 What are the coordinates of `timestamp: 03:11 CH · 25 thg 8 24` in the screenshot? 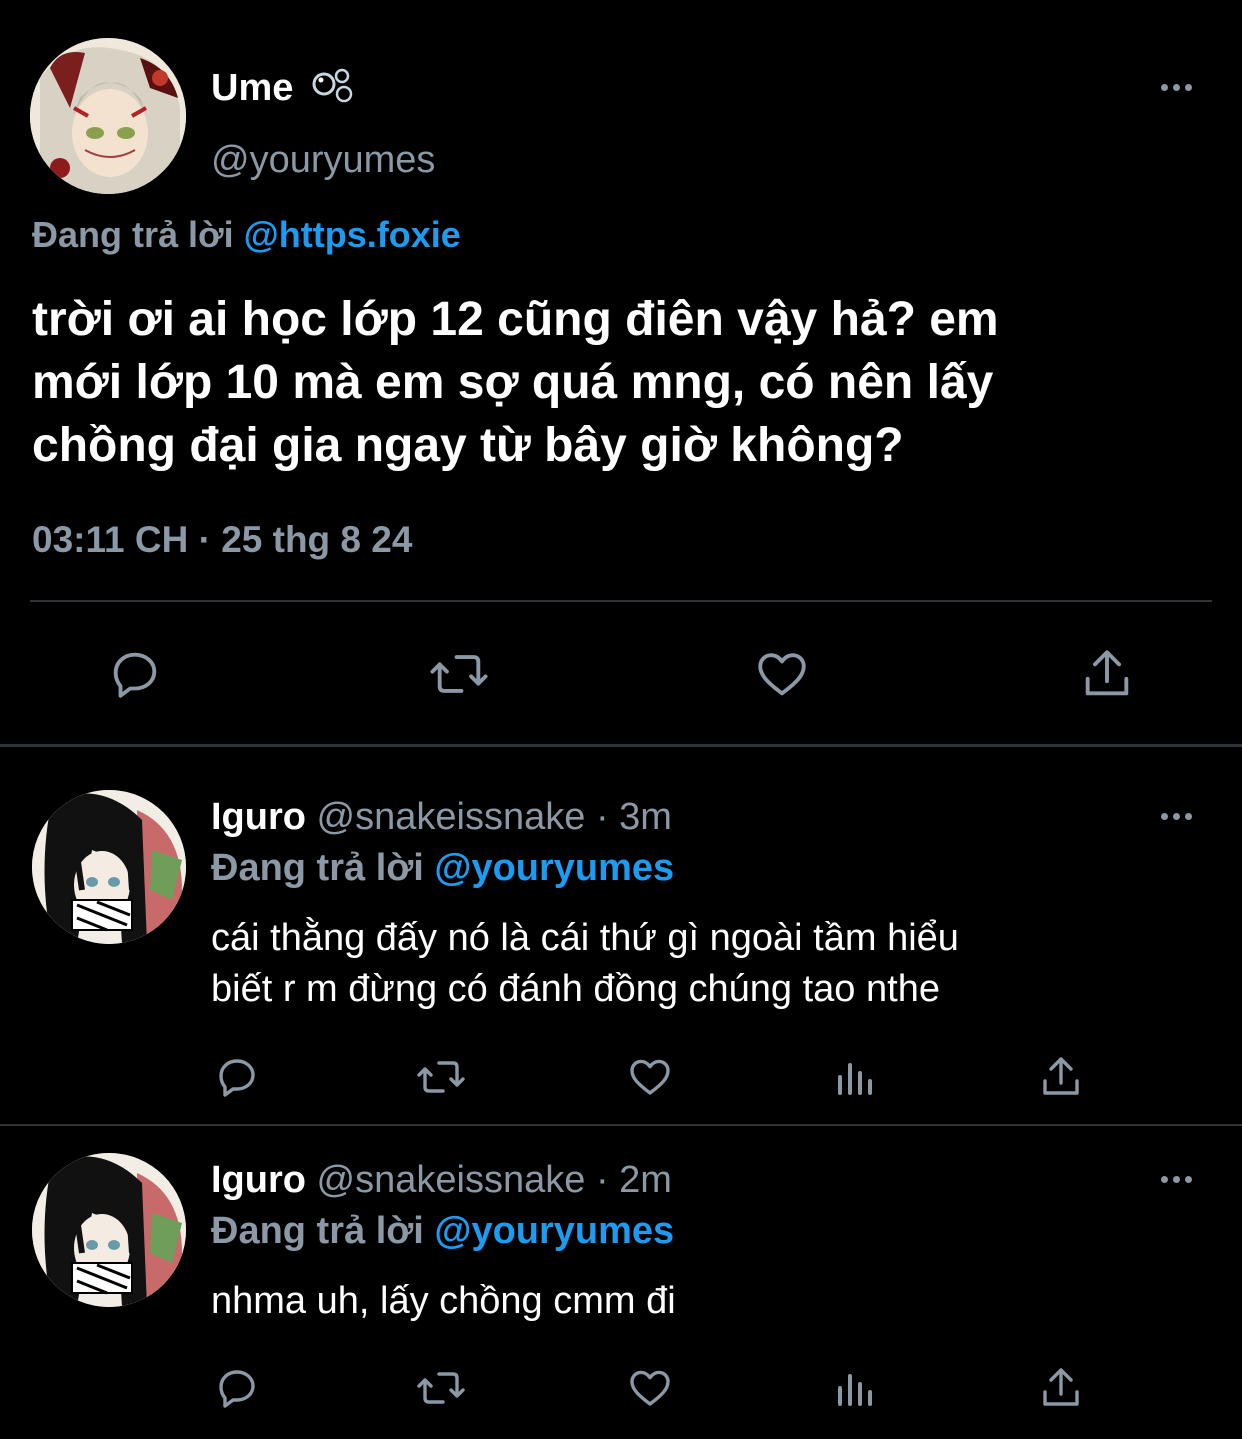 It's located at (222, 540).